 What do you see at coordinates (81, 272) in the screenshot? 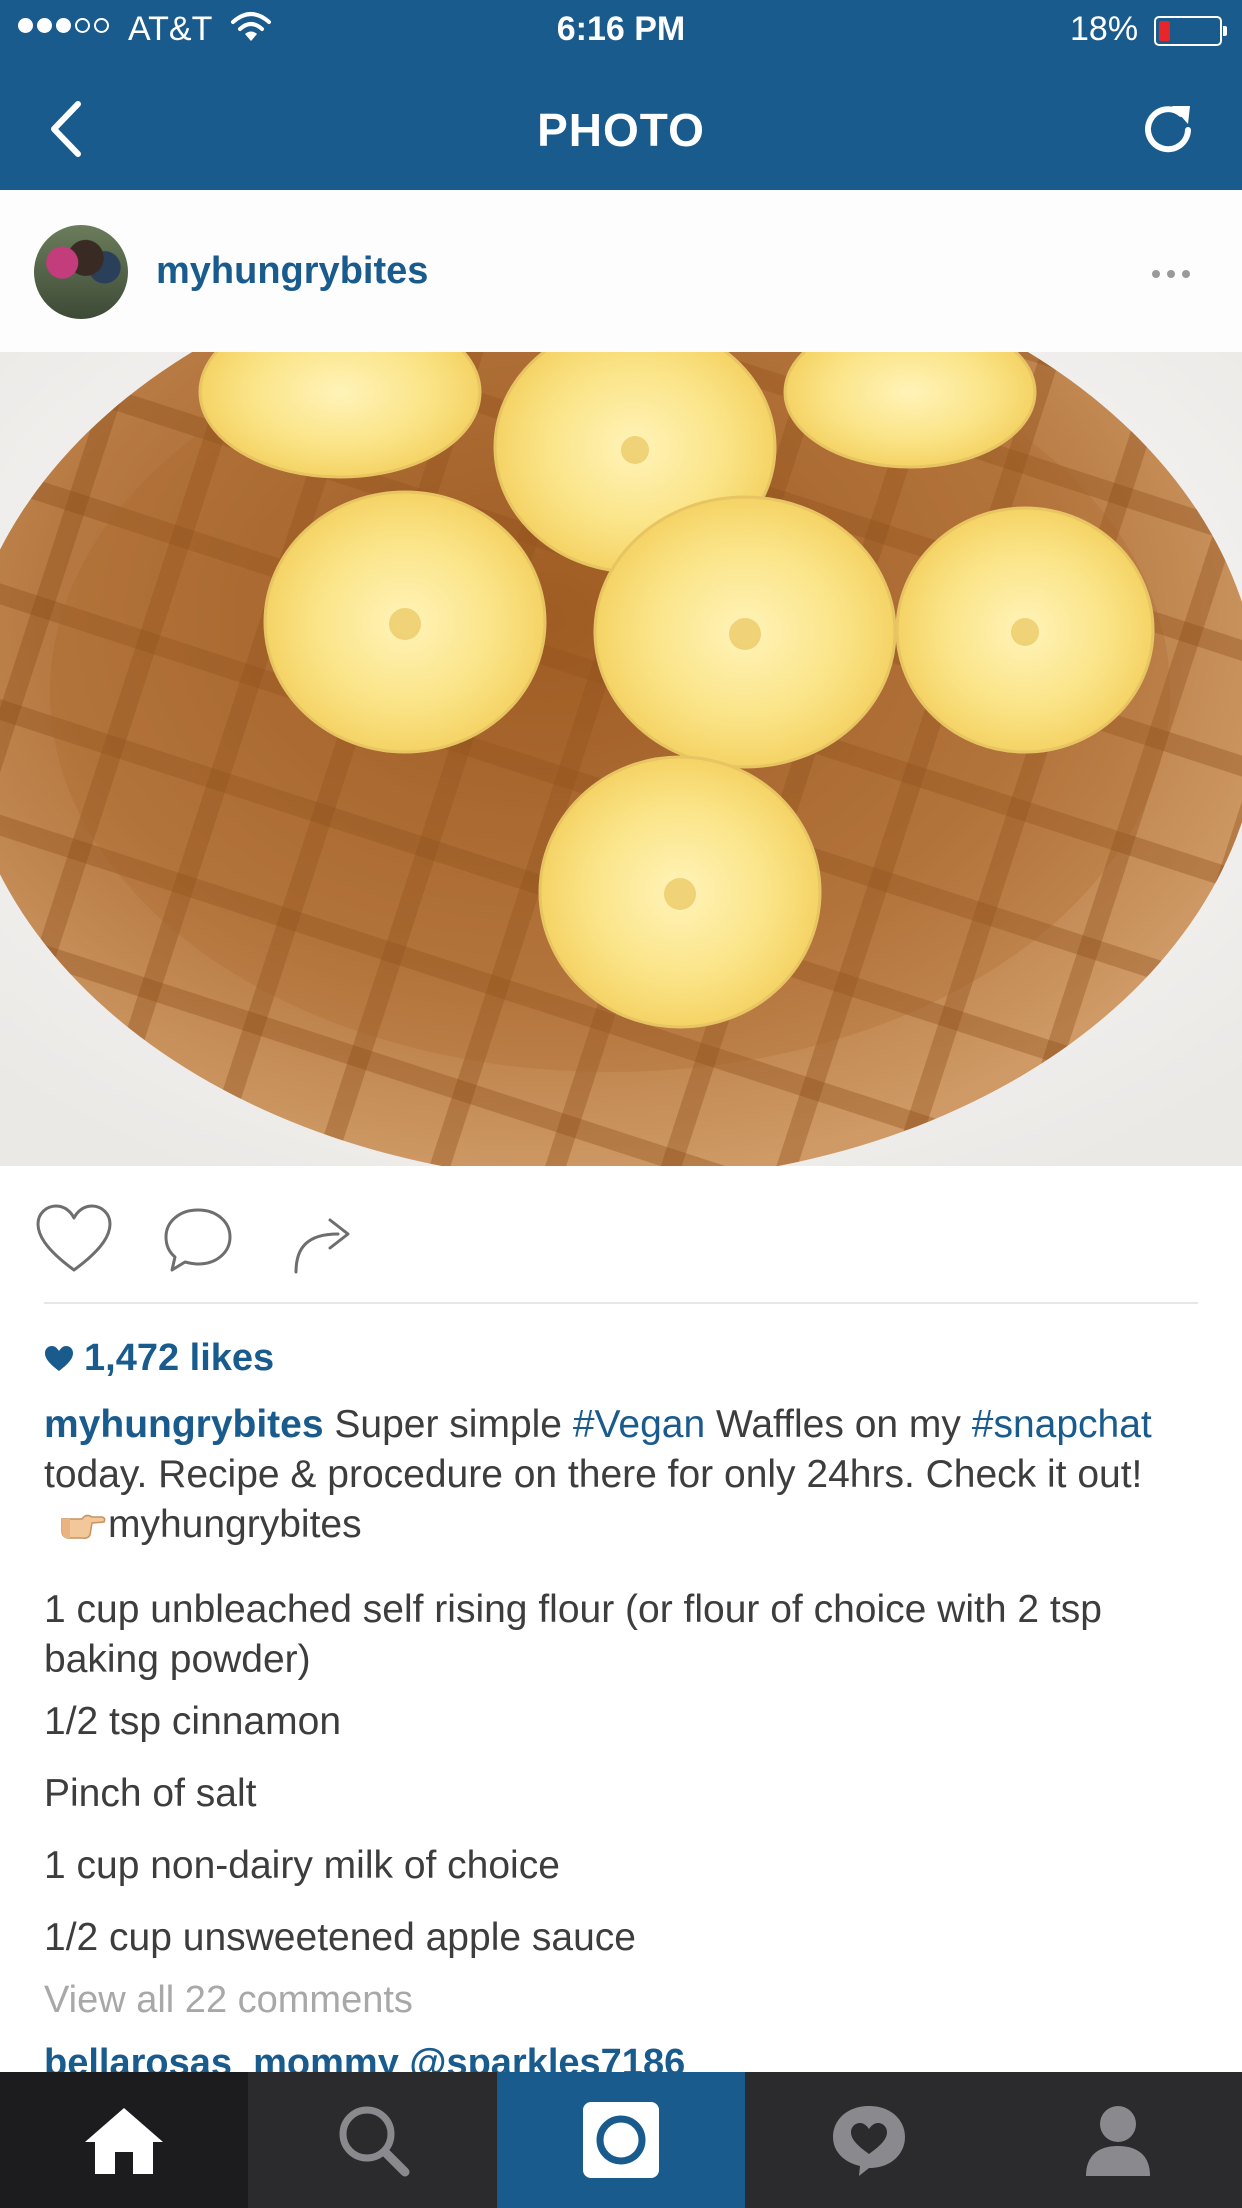
I see `avatar` at bounding box center [81, 272].